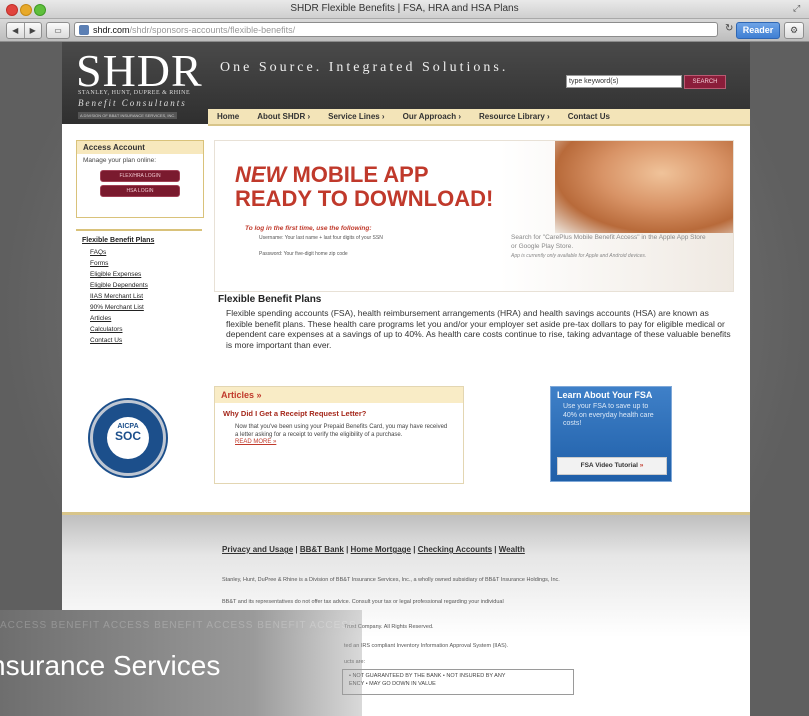 This screenshot has height=716, width=809. Describe the element at coordinates (140, 176) in the screenshot. I see `flex-hra-login-button: FLEX/HRA LOGIN` at that location.